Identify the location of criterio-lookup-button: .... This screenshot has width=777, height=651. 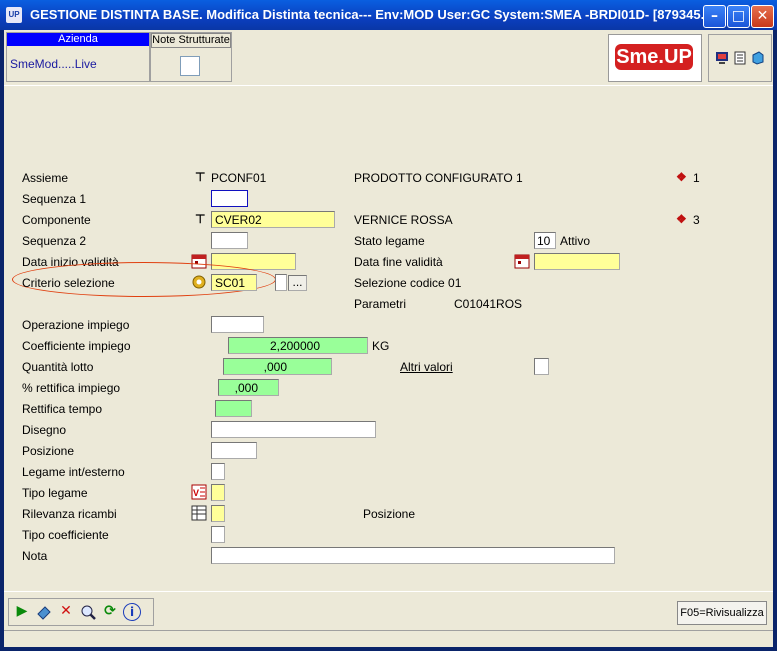
(297, 283).